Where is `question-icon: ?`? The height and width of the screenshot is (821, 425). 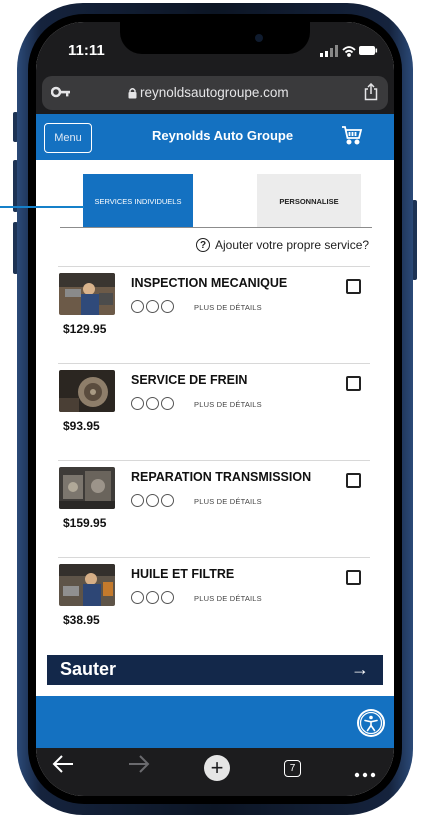
question-icon: ? is located at coordinates (203, 245).